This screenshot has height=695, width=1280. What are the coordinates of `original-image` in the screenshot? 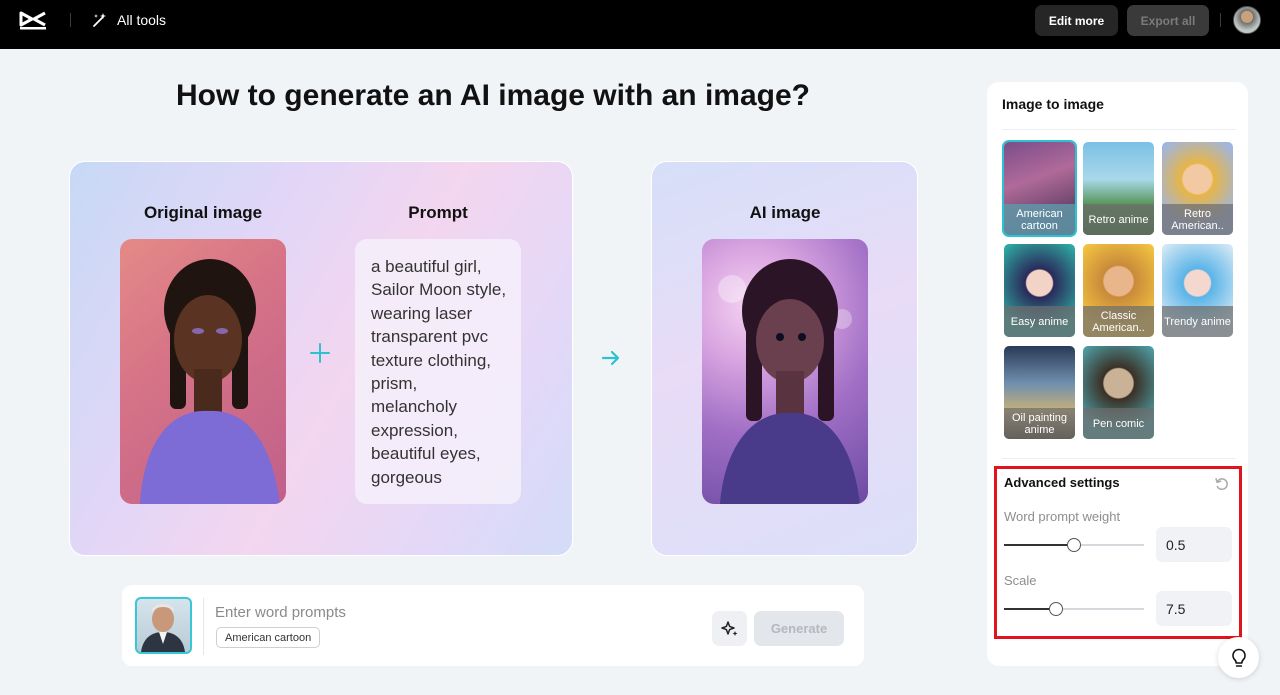 It's located at (203, 371).